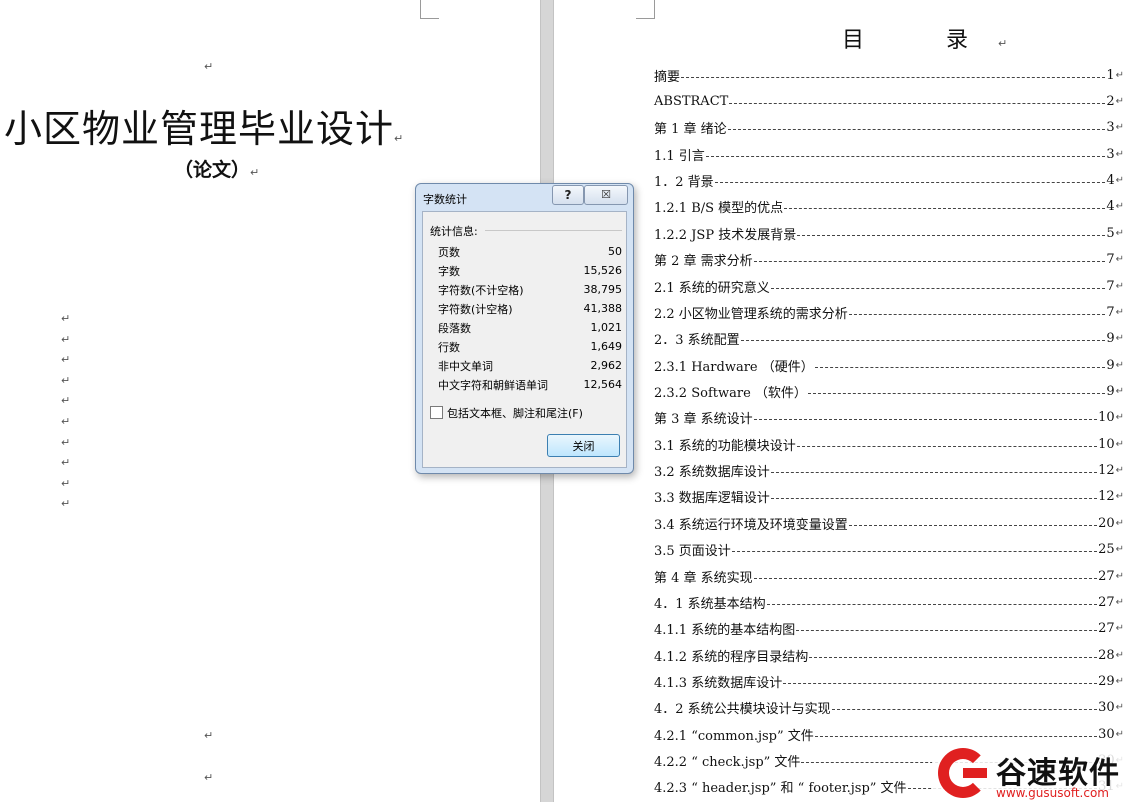  What do you see at coordinates (645, 9) in the screenshot?
I see `margin-corner-mark` at bounding box center [645, 9].